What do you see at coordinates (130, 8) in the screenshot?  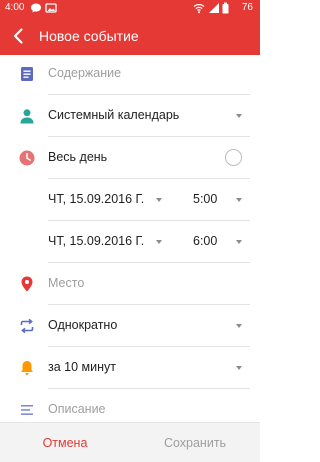 I see `status-bar: 4:00 76` at bounding box center [130, 8].